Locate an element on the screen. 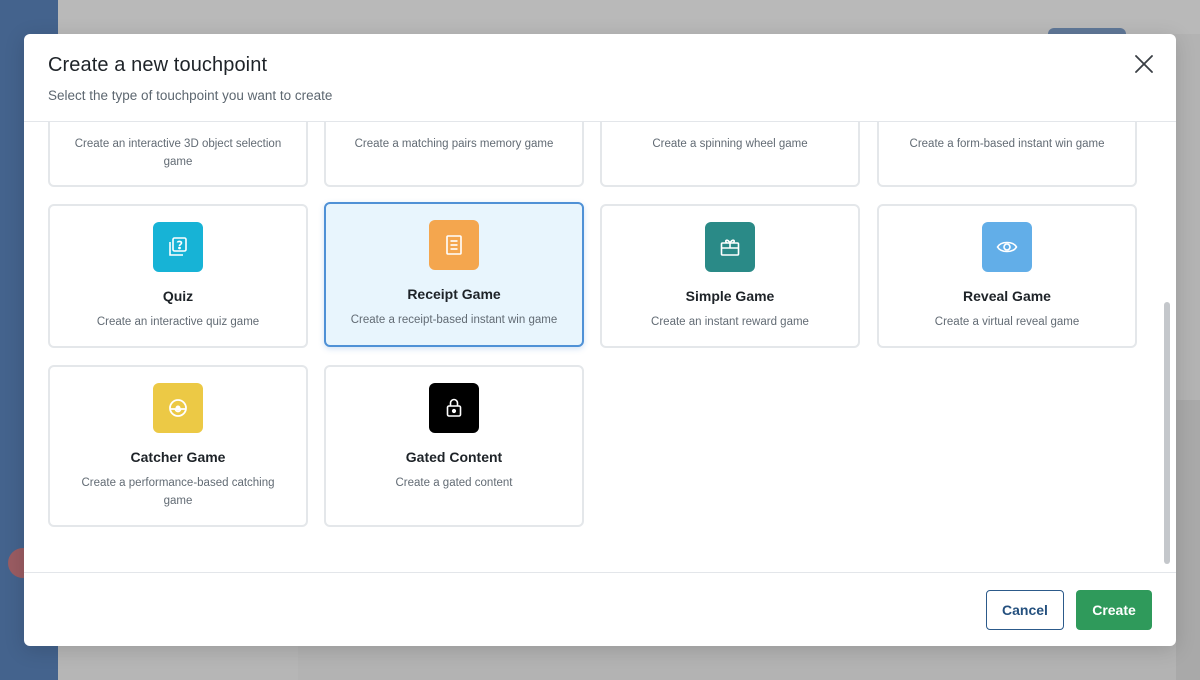 The image size is (1200, 680). receipt-icon is located at coordinates (454, 245).